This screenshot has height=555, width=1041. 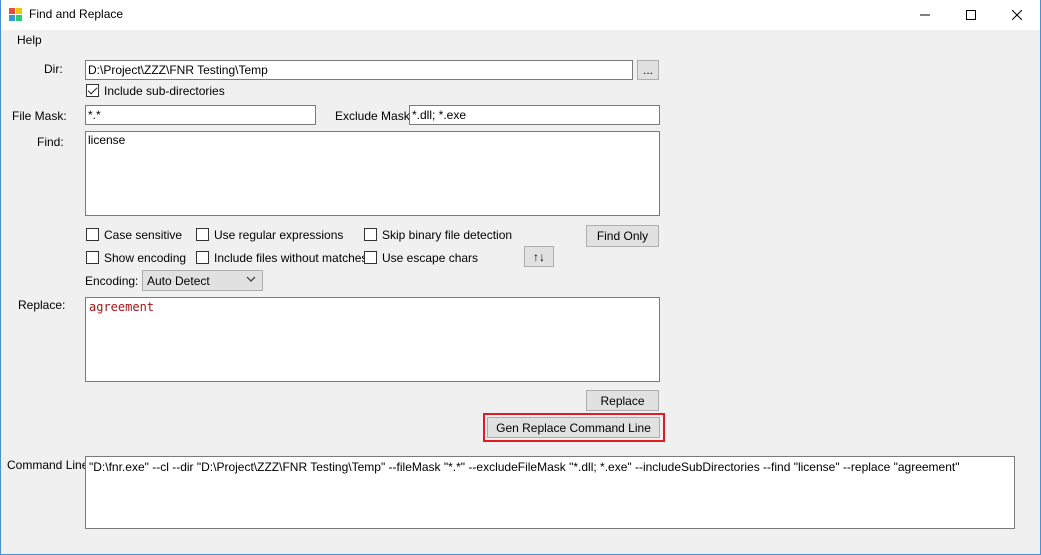 I want to click on skip-binary-label: Skip binary file detection, so click(x=447, y=235).